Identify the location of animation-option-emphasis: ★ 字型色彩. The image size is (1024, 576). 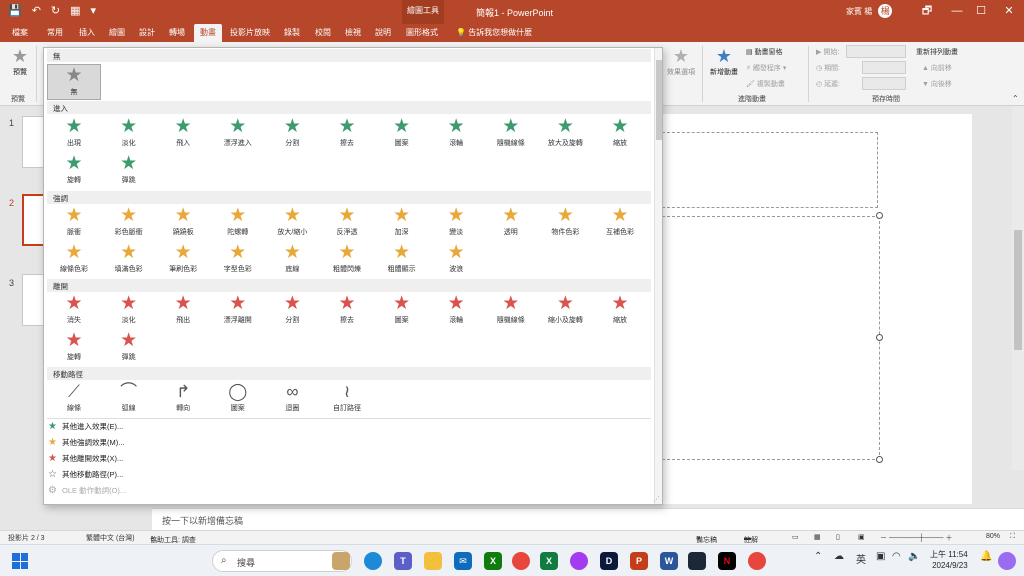
(238, 261).